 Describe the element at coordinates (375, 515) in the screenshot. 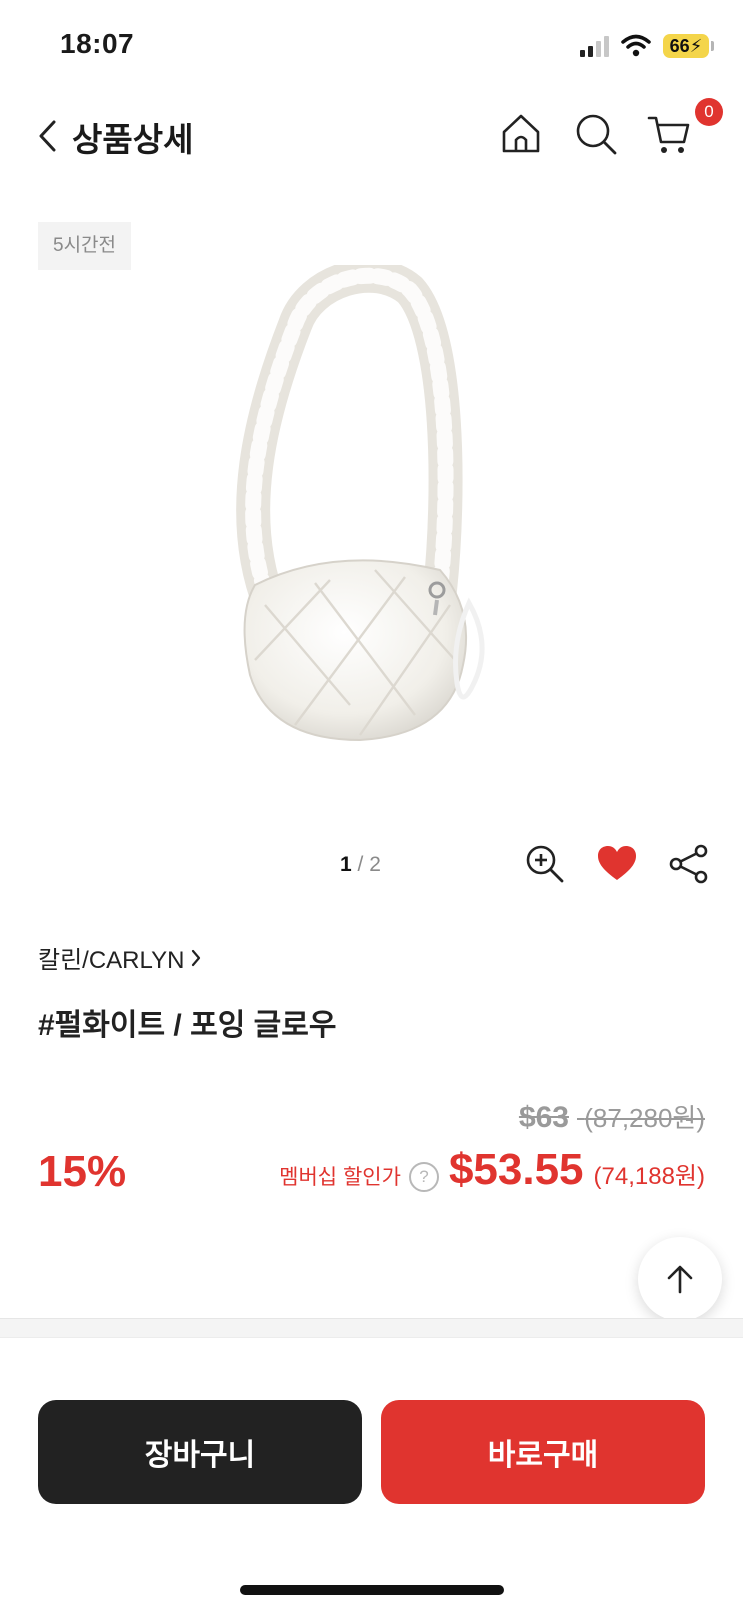

I see `product-image` at that location.